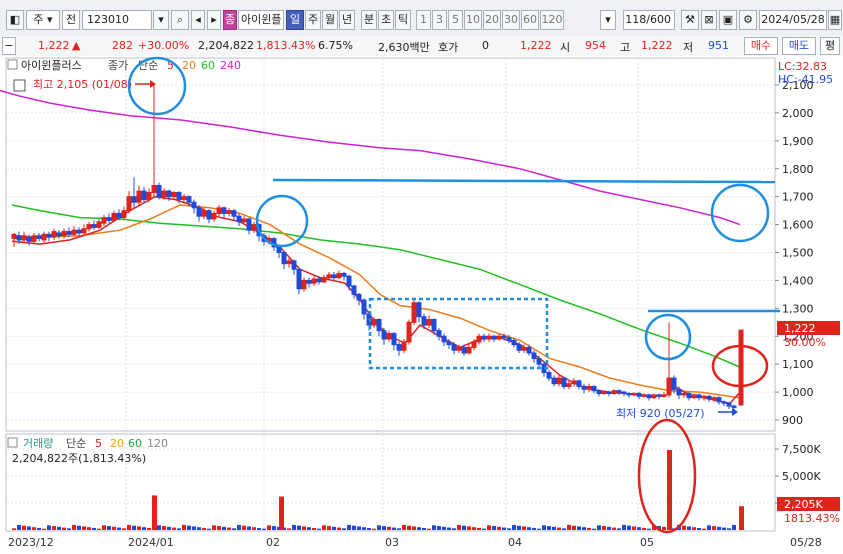 The width and height of the screenshot is (843, 554). What do you see at coordinates (530, 20) in the screenshot?
I see `interval-60-button: 60` at bounding box center [530, 20].